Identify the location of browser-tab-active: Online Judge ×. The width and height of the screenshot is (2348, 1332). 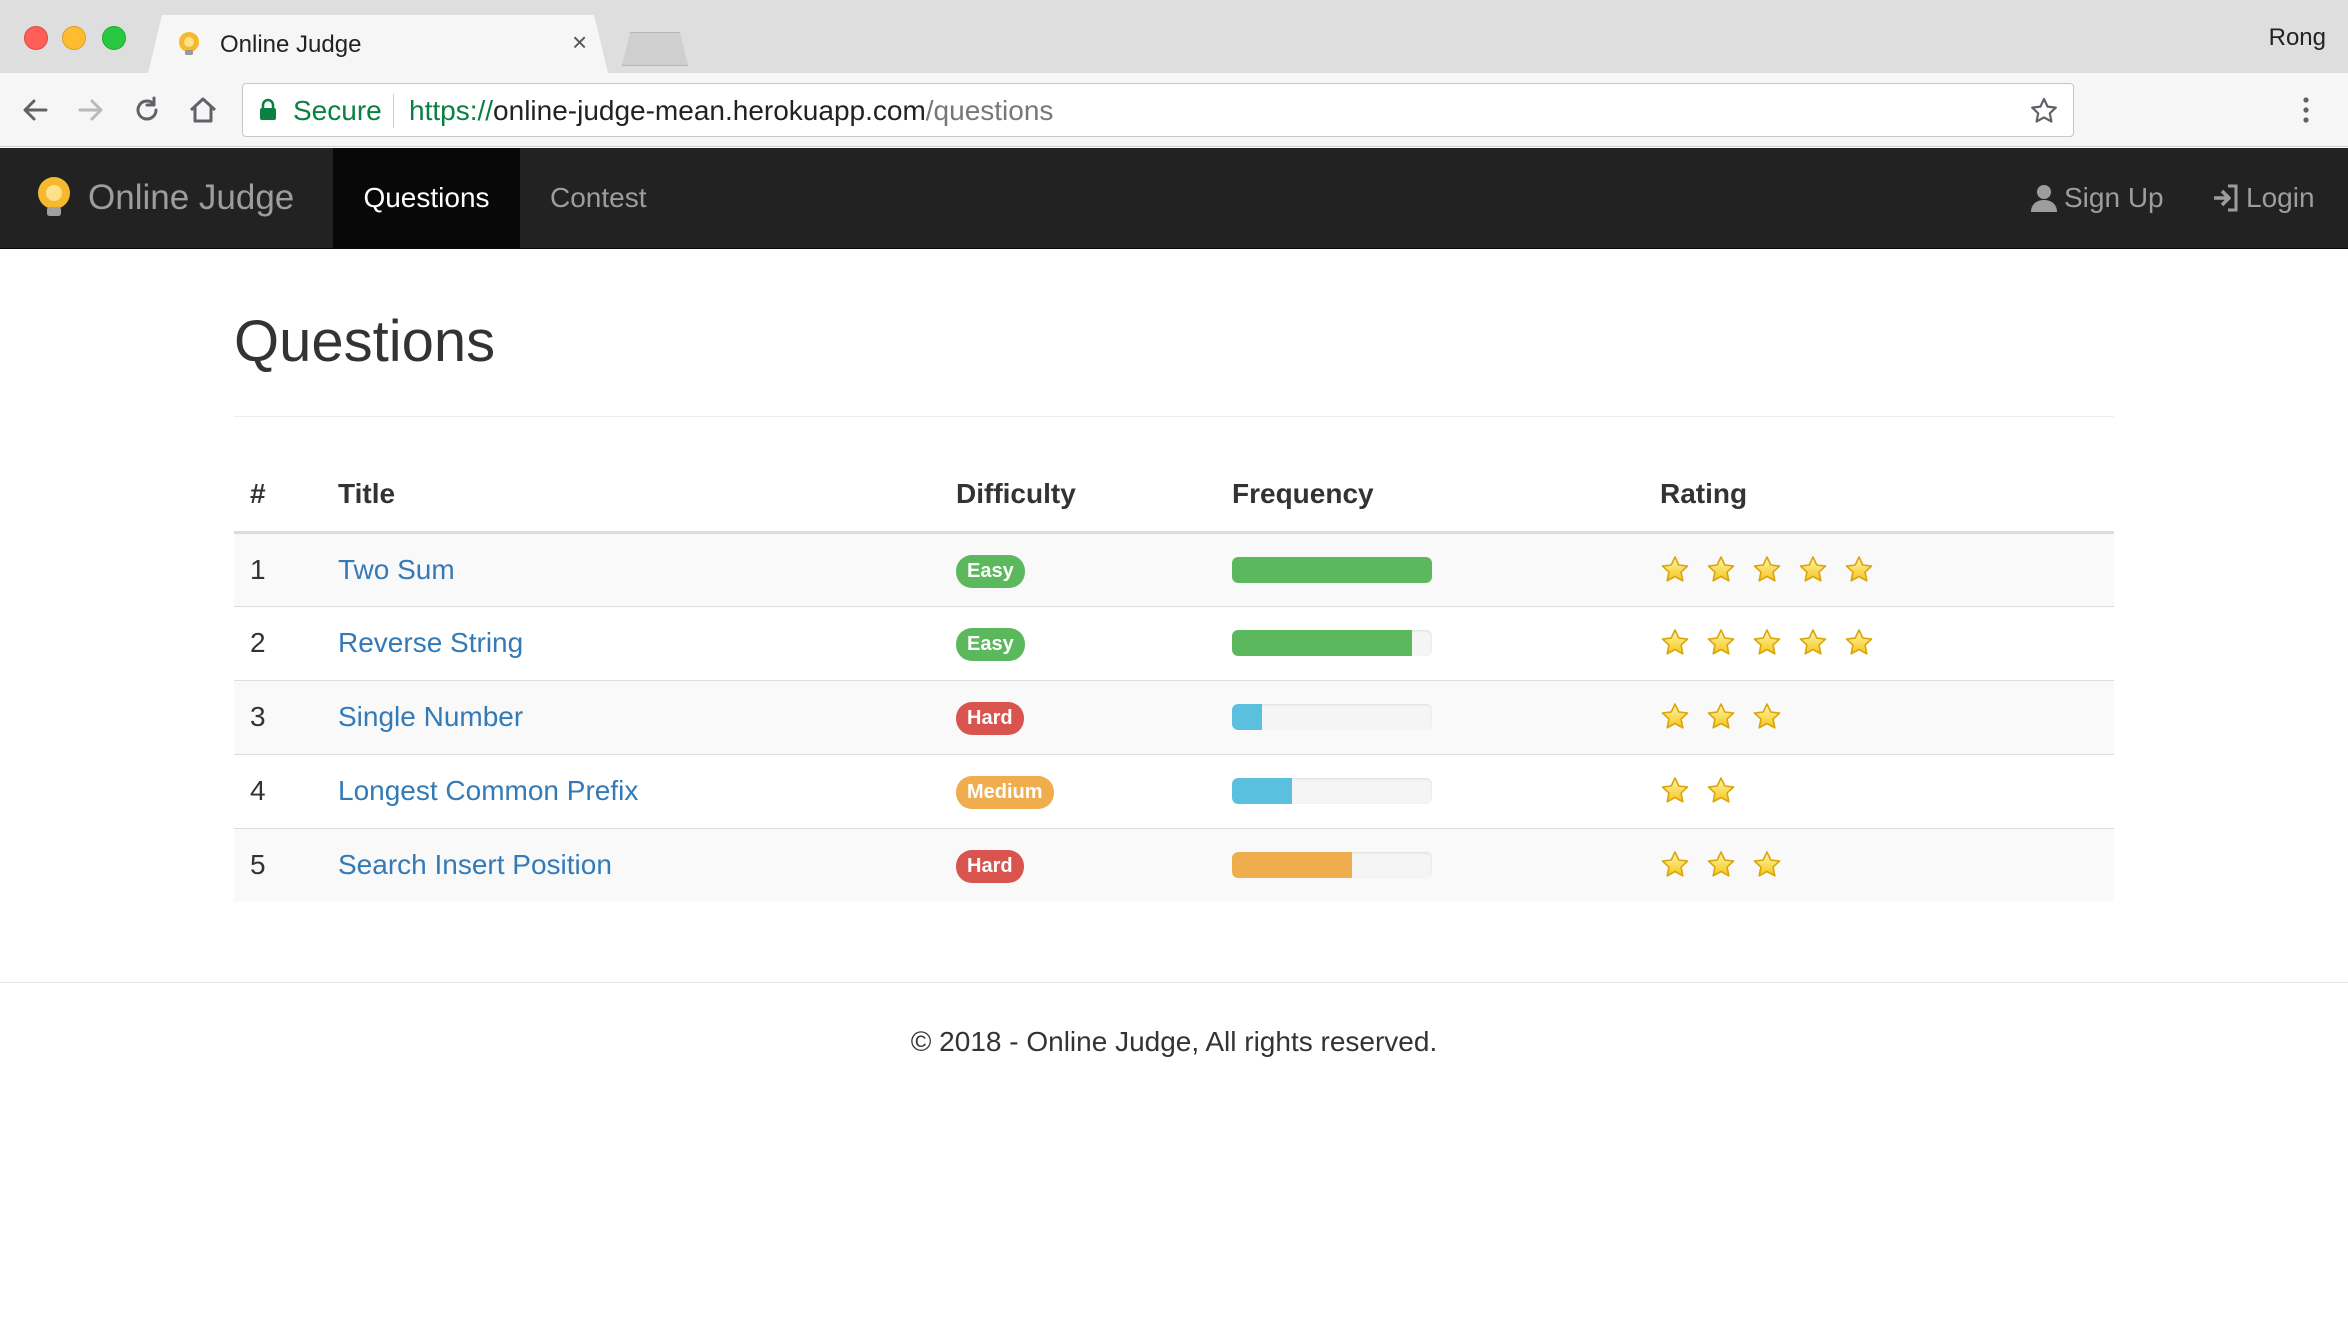
(378, 44).